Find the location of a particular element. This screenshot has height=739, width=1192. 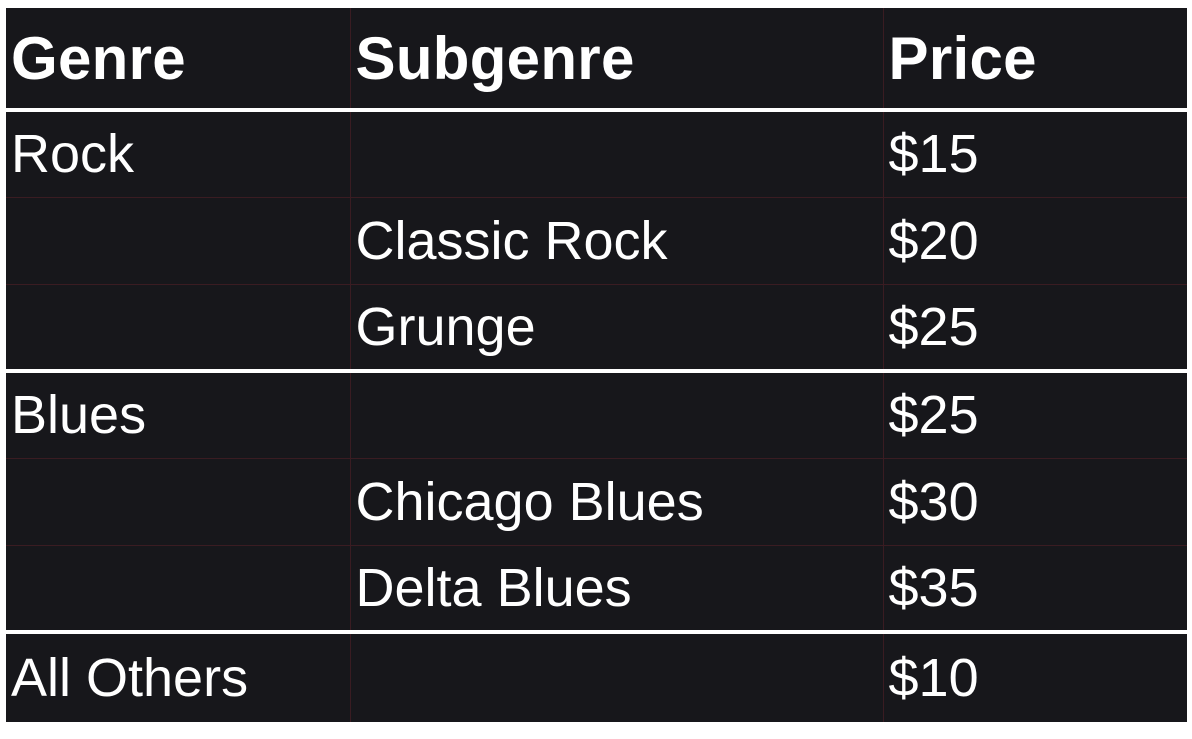

header-row: Genre Subgenre Price is located at coordinates (596, 59).